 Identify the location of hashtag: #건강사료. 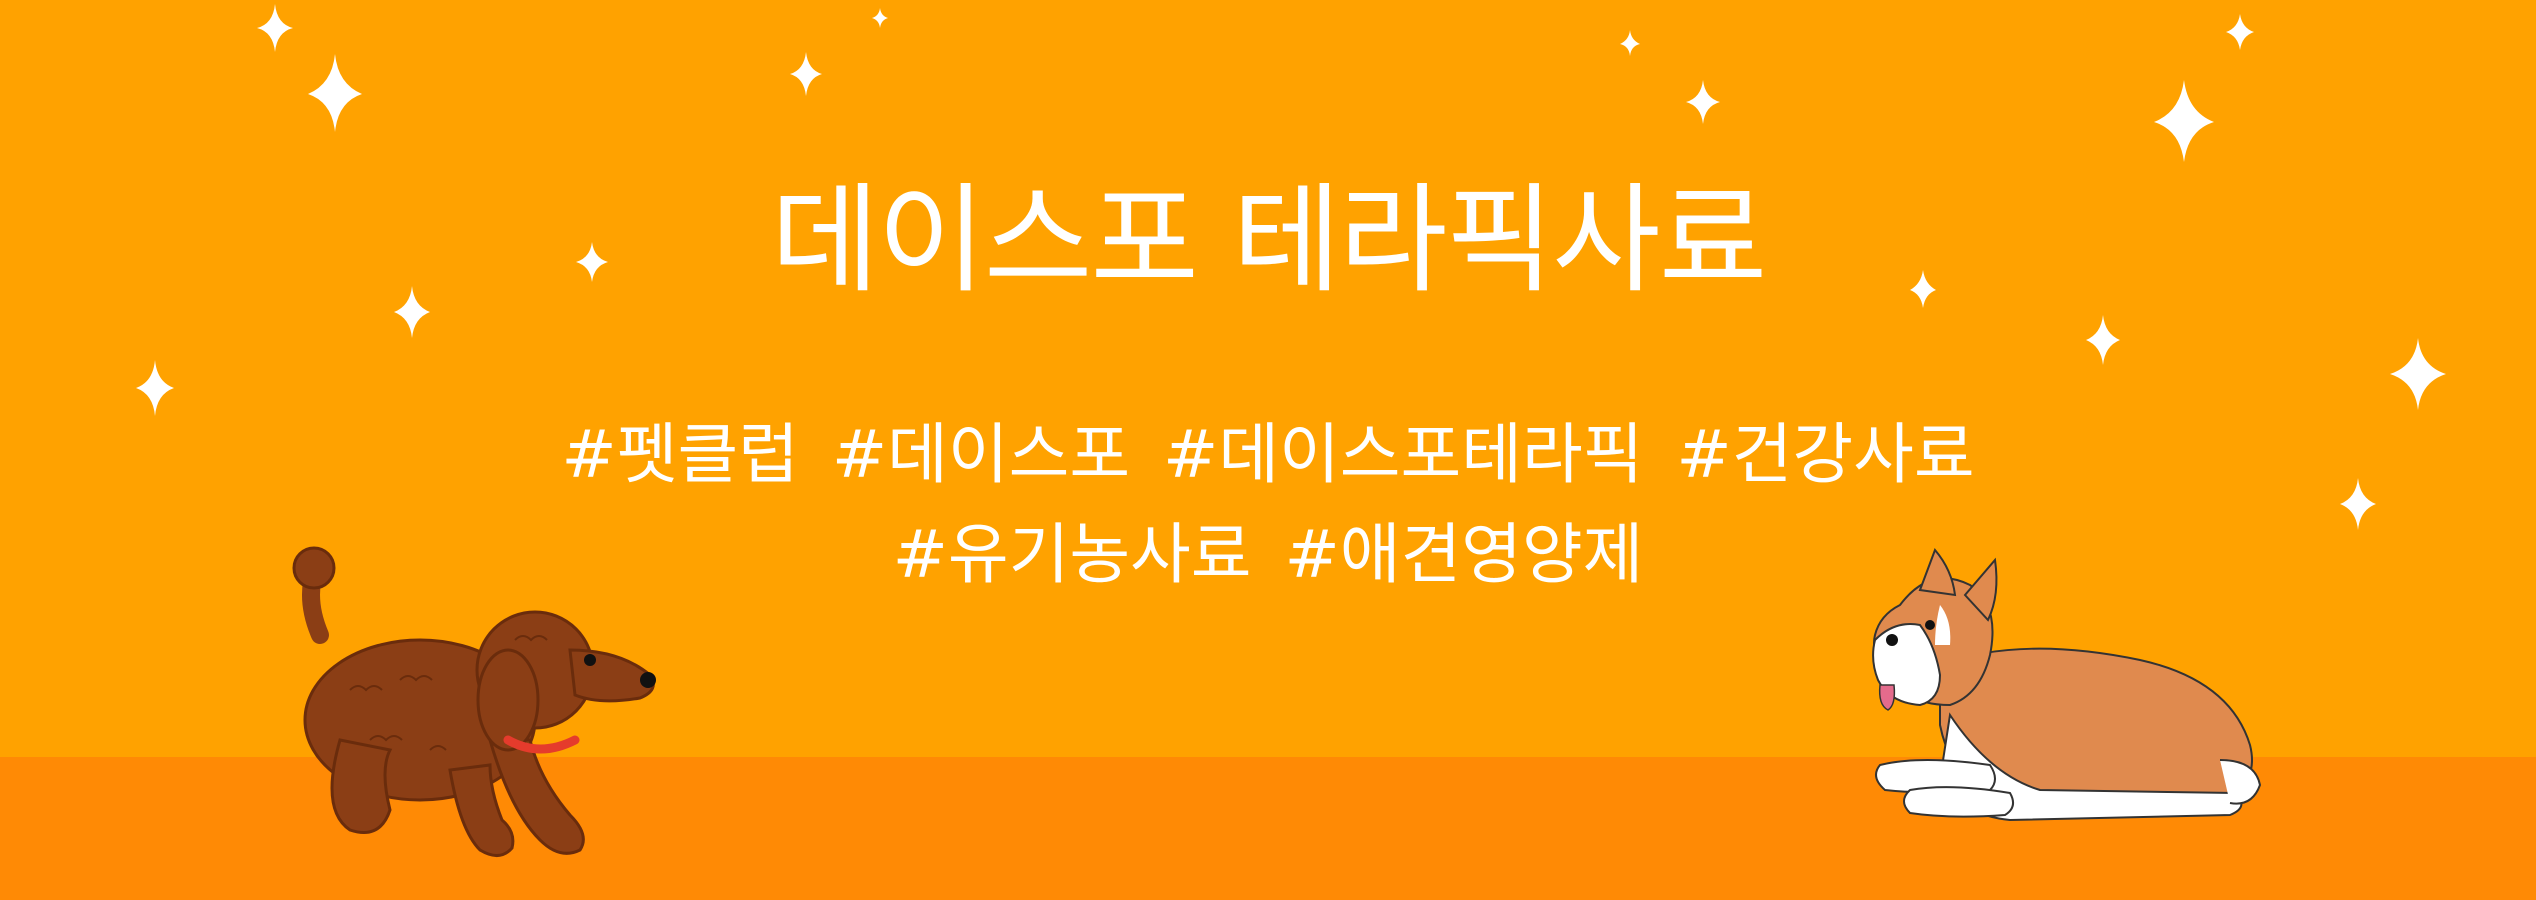
(1825, 454).